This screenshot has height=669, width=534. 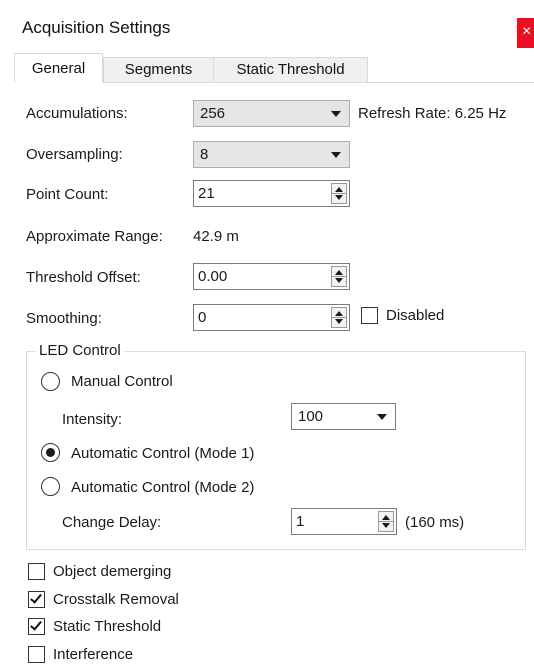 What do you see at coordinates (94, 236) in the screenshot?
I see `approximate-range-label: Approximate Range:` at bounding box center [94, 236].